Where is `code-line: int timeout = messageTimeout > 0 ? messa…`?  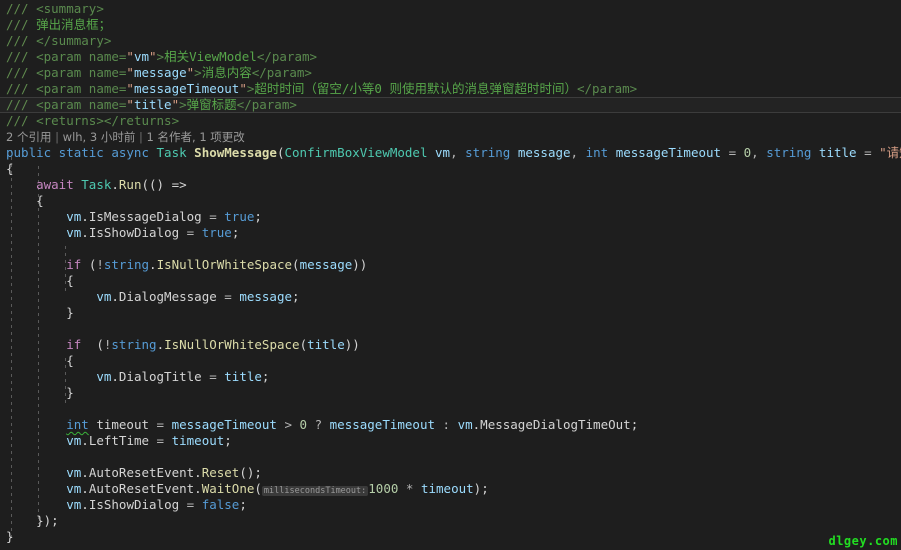
code-line: int timeout = messageTimeout > 0 ? messa… is located at coordinates (450, 425).